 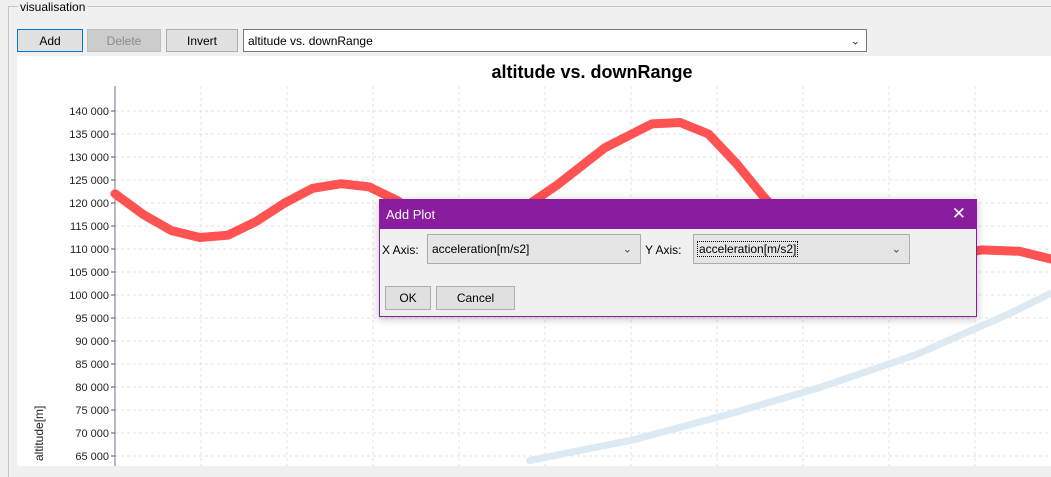 What do you see at coordinates (89, 181) in the screenshot?
I see `y-tick-label: 125 000` at bounding box center [89, 181].